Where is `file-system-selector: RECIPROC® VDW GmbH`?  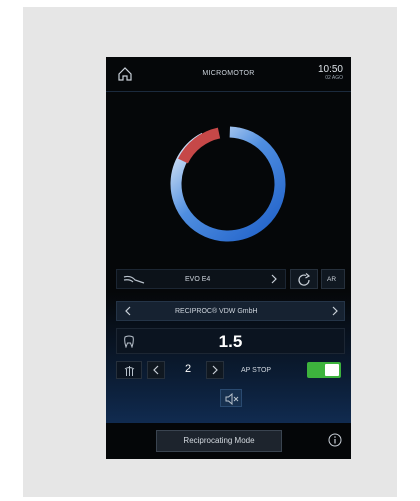
file-system-selector: RECIPROC® VDW GmbH is located at coordinates (230, 311).